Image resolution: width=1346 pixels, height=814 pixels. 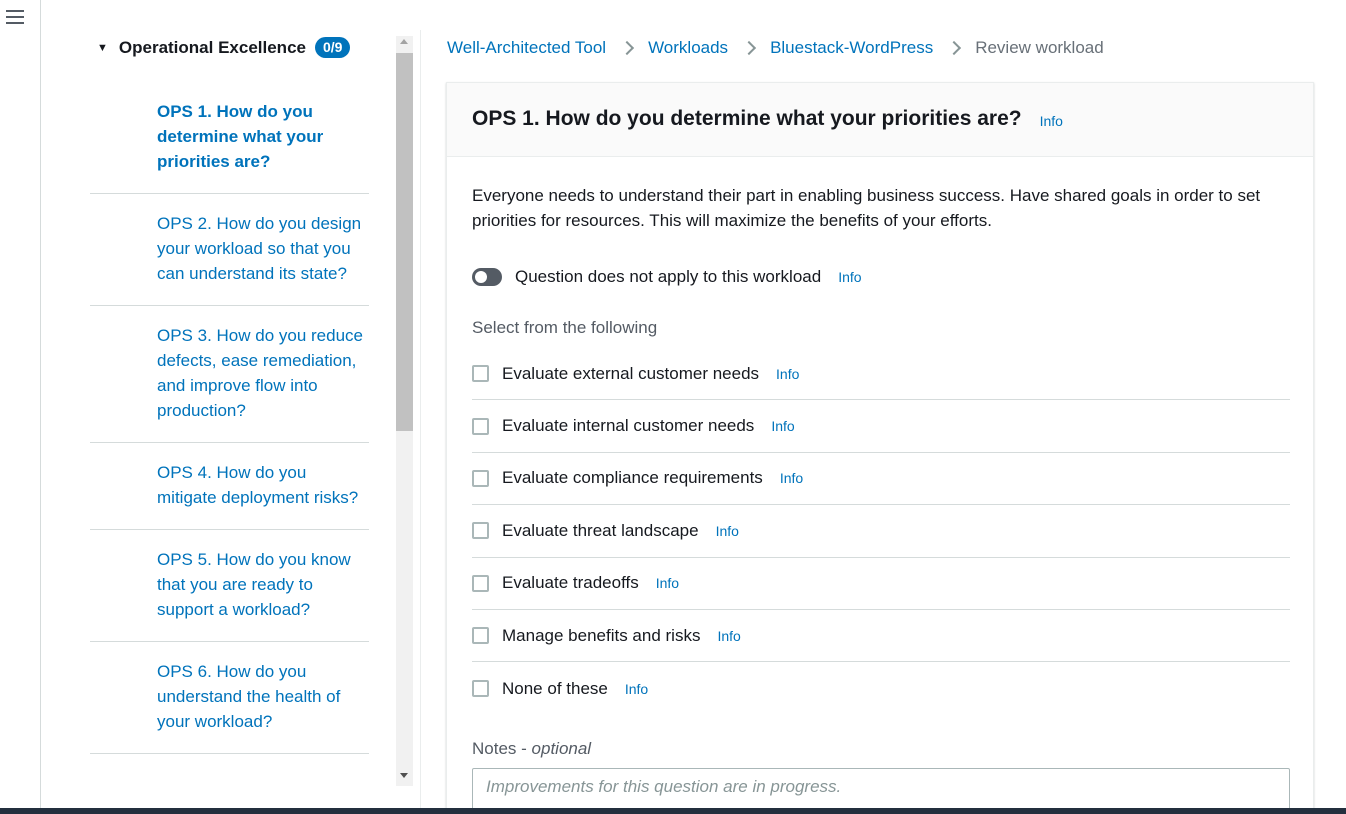 I want to click on breadcrumb-workload-name: Bluestack-WordPress, so click(x=851, y=48).